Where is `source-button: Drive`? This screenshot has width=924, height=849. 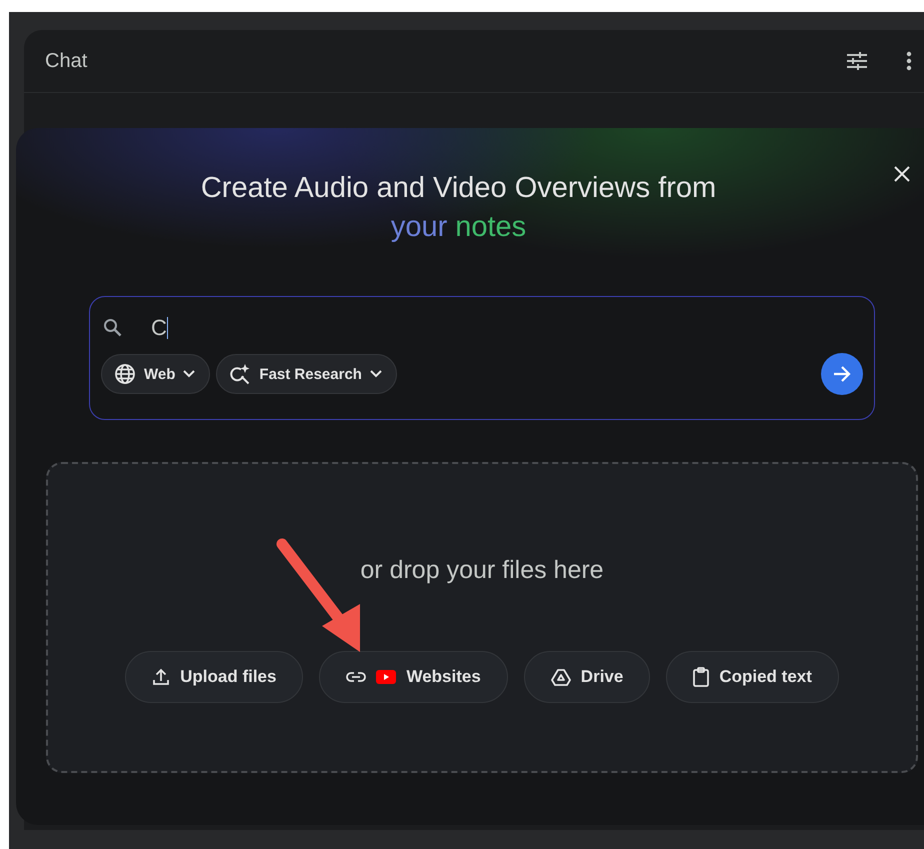 source-button: Drive is located at coordinates (587, 677).